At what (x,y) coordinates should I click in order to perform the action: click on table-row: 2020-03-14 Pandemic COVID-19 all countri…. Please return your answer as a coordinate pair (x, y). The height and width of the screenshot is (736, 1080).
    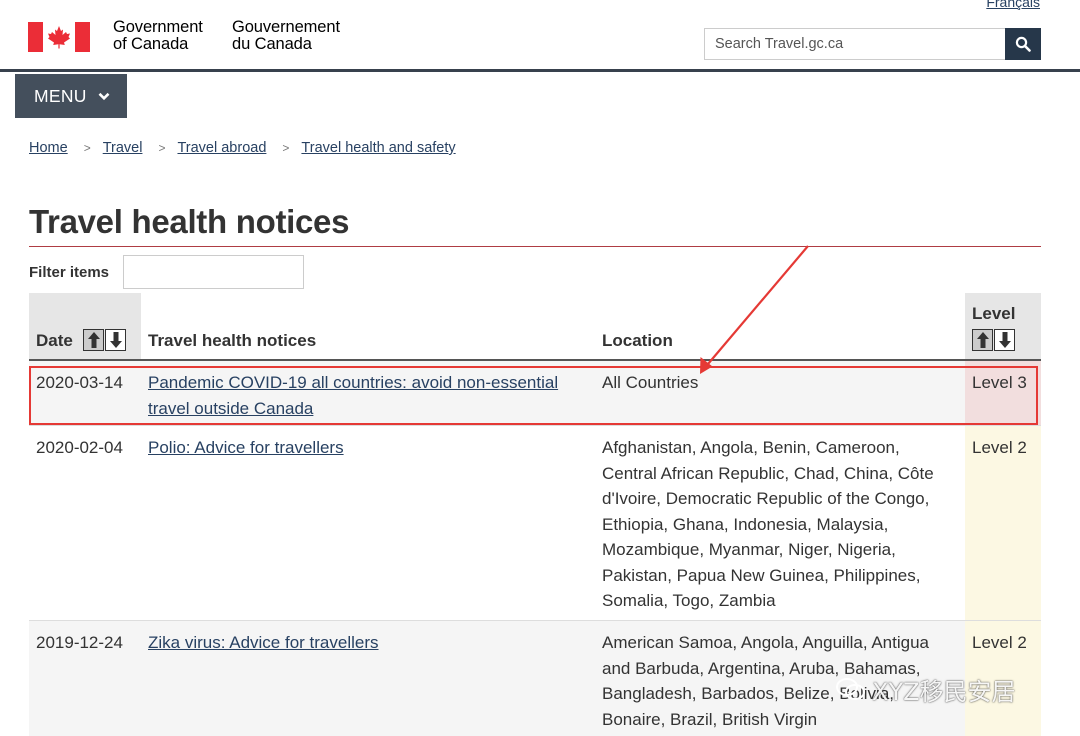
    Looking at the image, I should click on (535, 393).